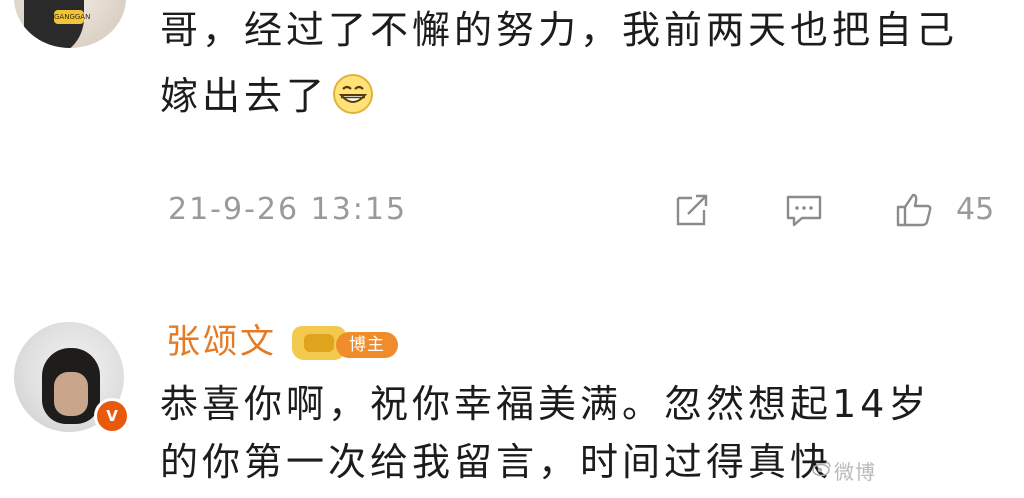 This screenshot has height=498, width=1024. Describe the element at coordinates (244, 96) in the screenshot. I see `comment-text-line: 嫁出去了` at that location.